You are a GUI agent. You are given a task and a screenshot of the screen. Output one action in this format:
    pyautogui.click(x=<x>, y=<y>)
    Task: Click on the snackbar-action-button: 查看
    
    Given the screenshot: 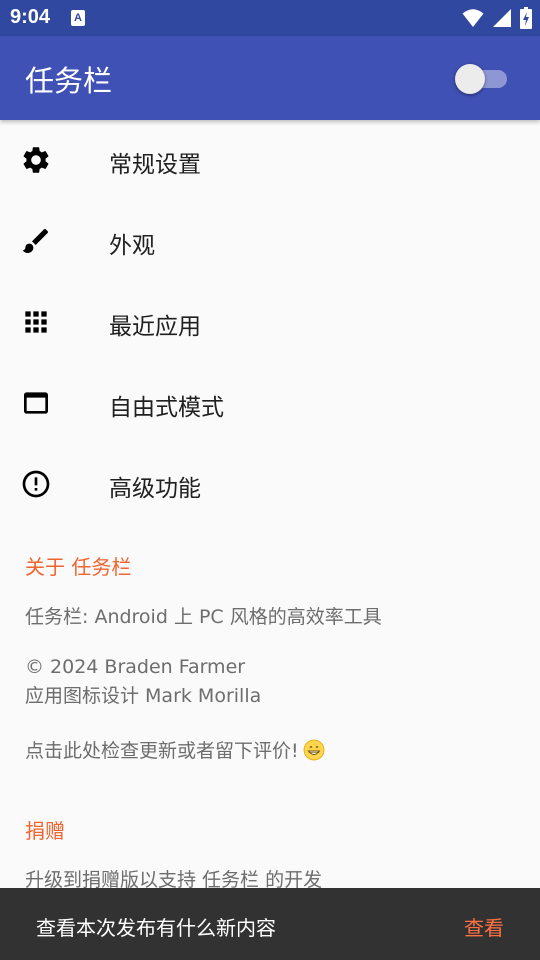 What is the action you would take?
    pyautogui.click(x=484, y=926)
    